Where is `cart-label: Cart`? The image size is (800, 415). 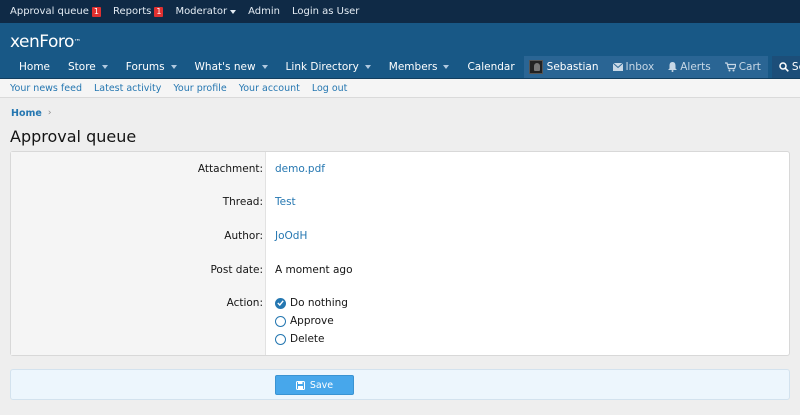
cart-label: Cart is located at coordinates (749, 67).